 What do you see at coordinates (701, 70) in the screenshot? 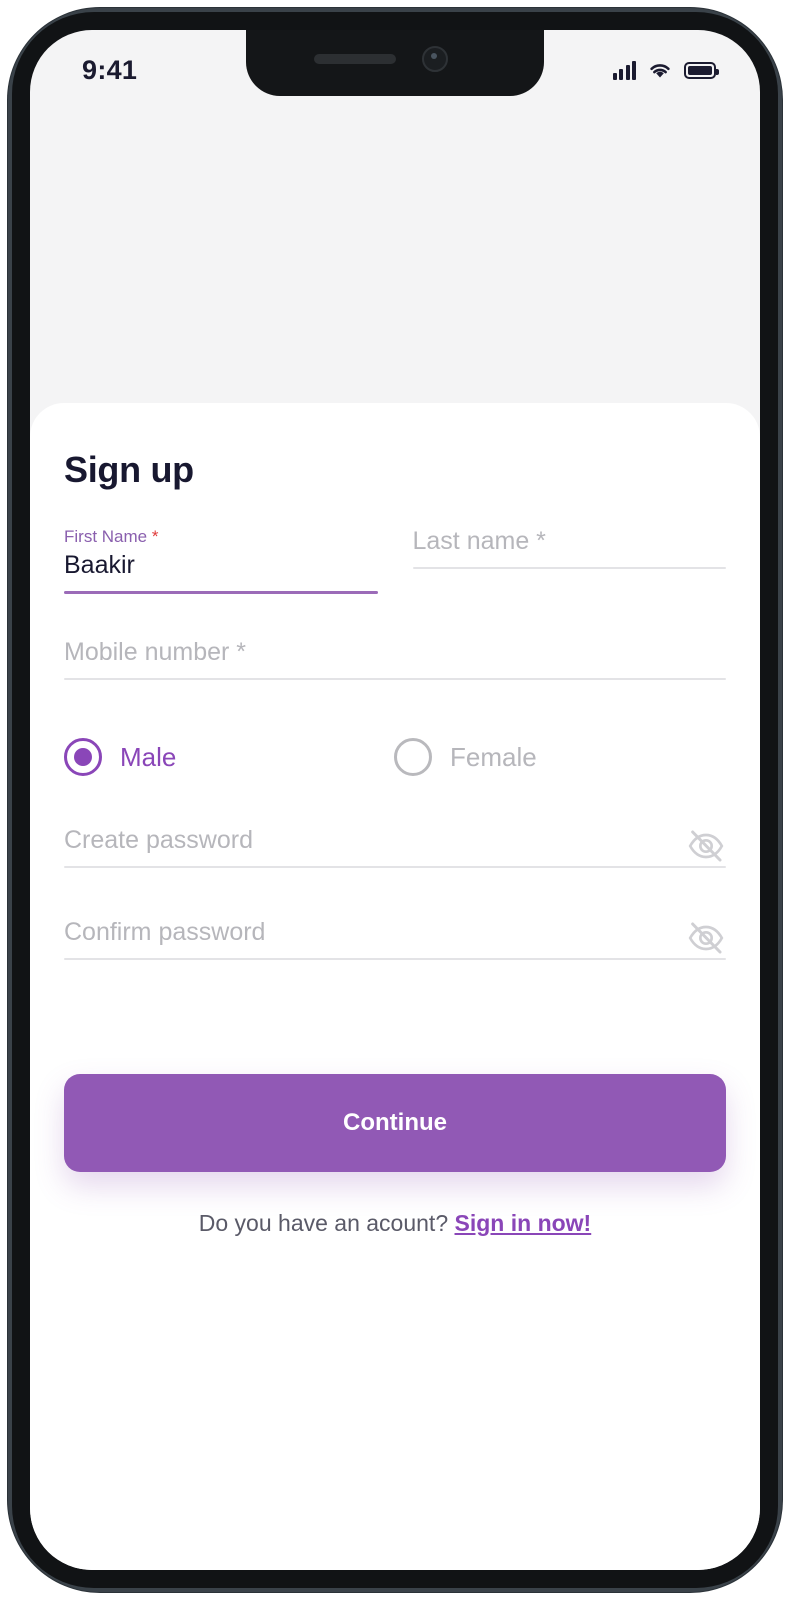
I see `battery-full-icon` at bounding box center [701, 70].